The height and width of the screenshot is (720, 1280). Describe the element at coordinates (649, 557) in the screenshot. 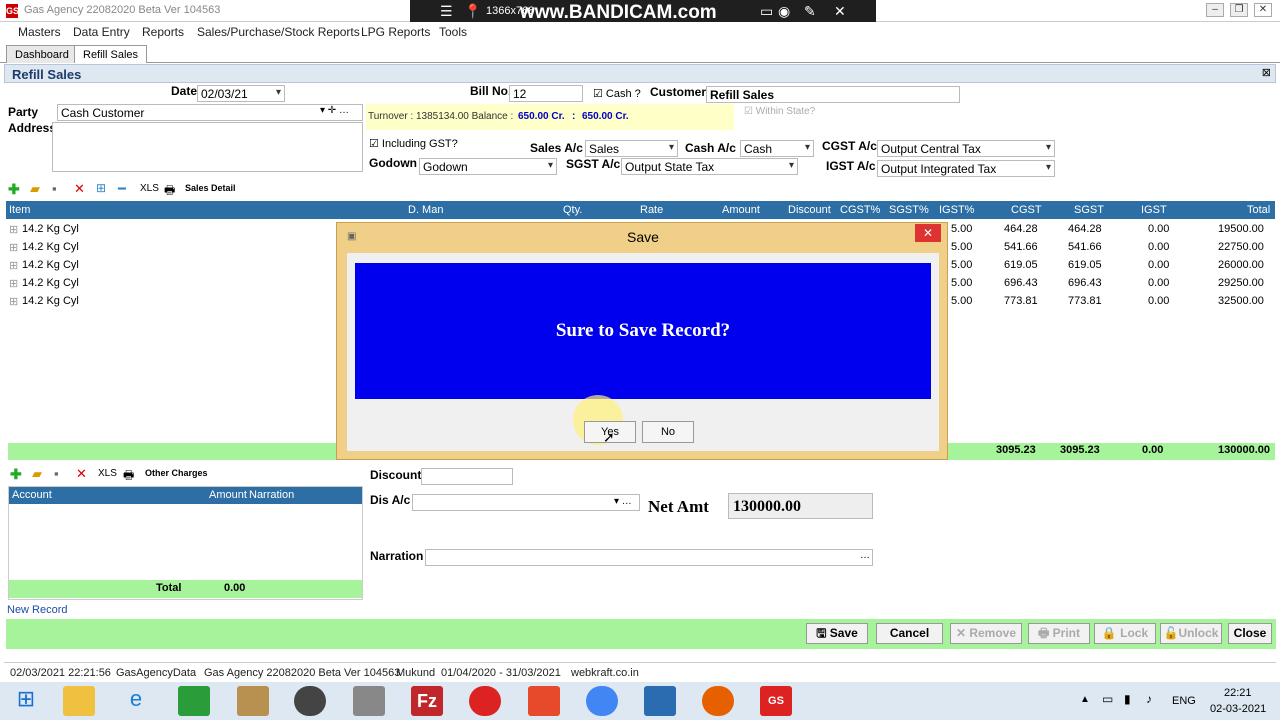

I see `narration-field` at that location.